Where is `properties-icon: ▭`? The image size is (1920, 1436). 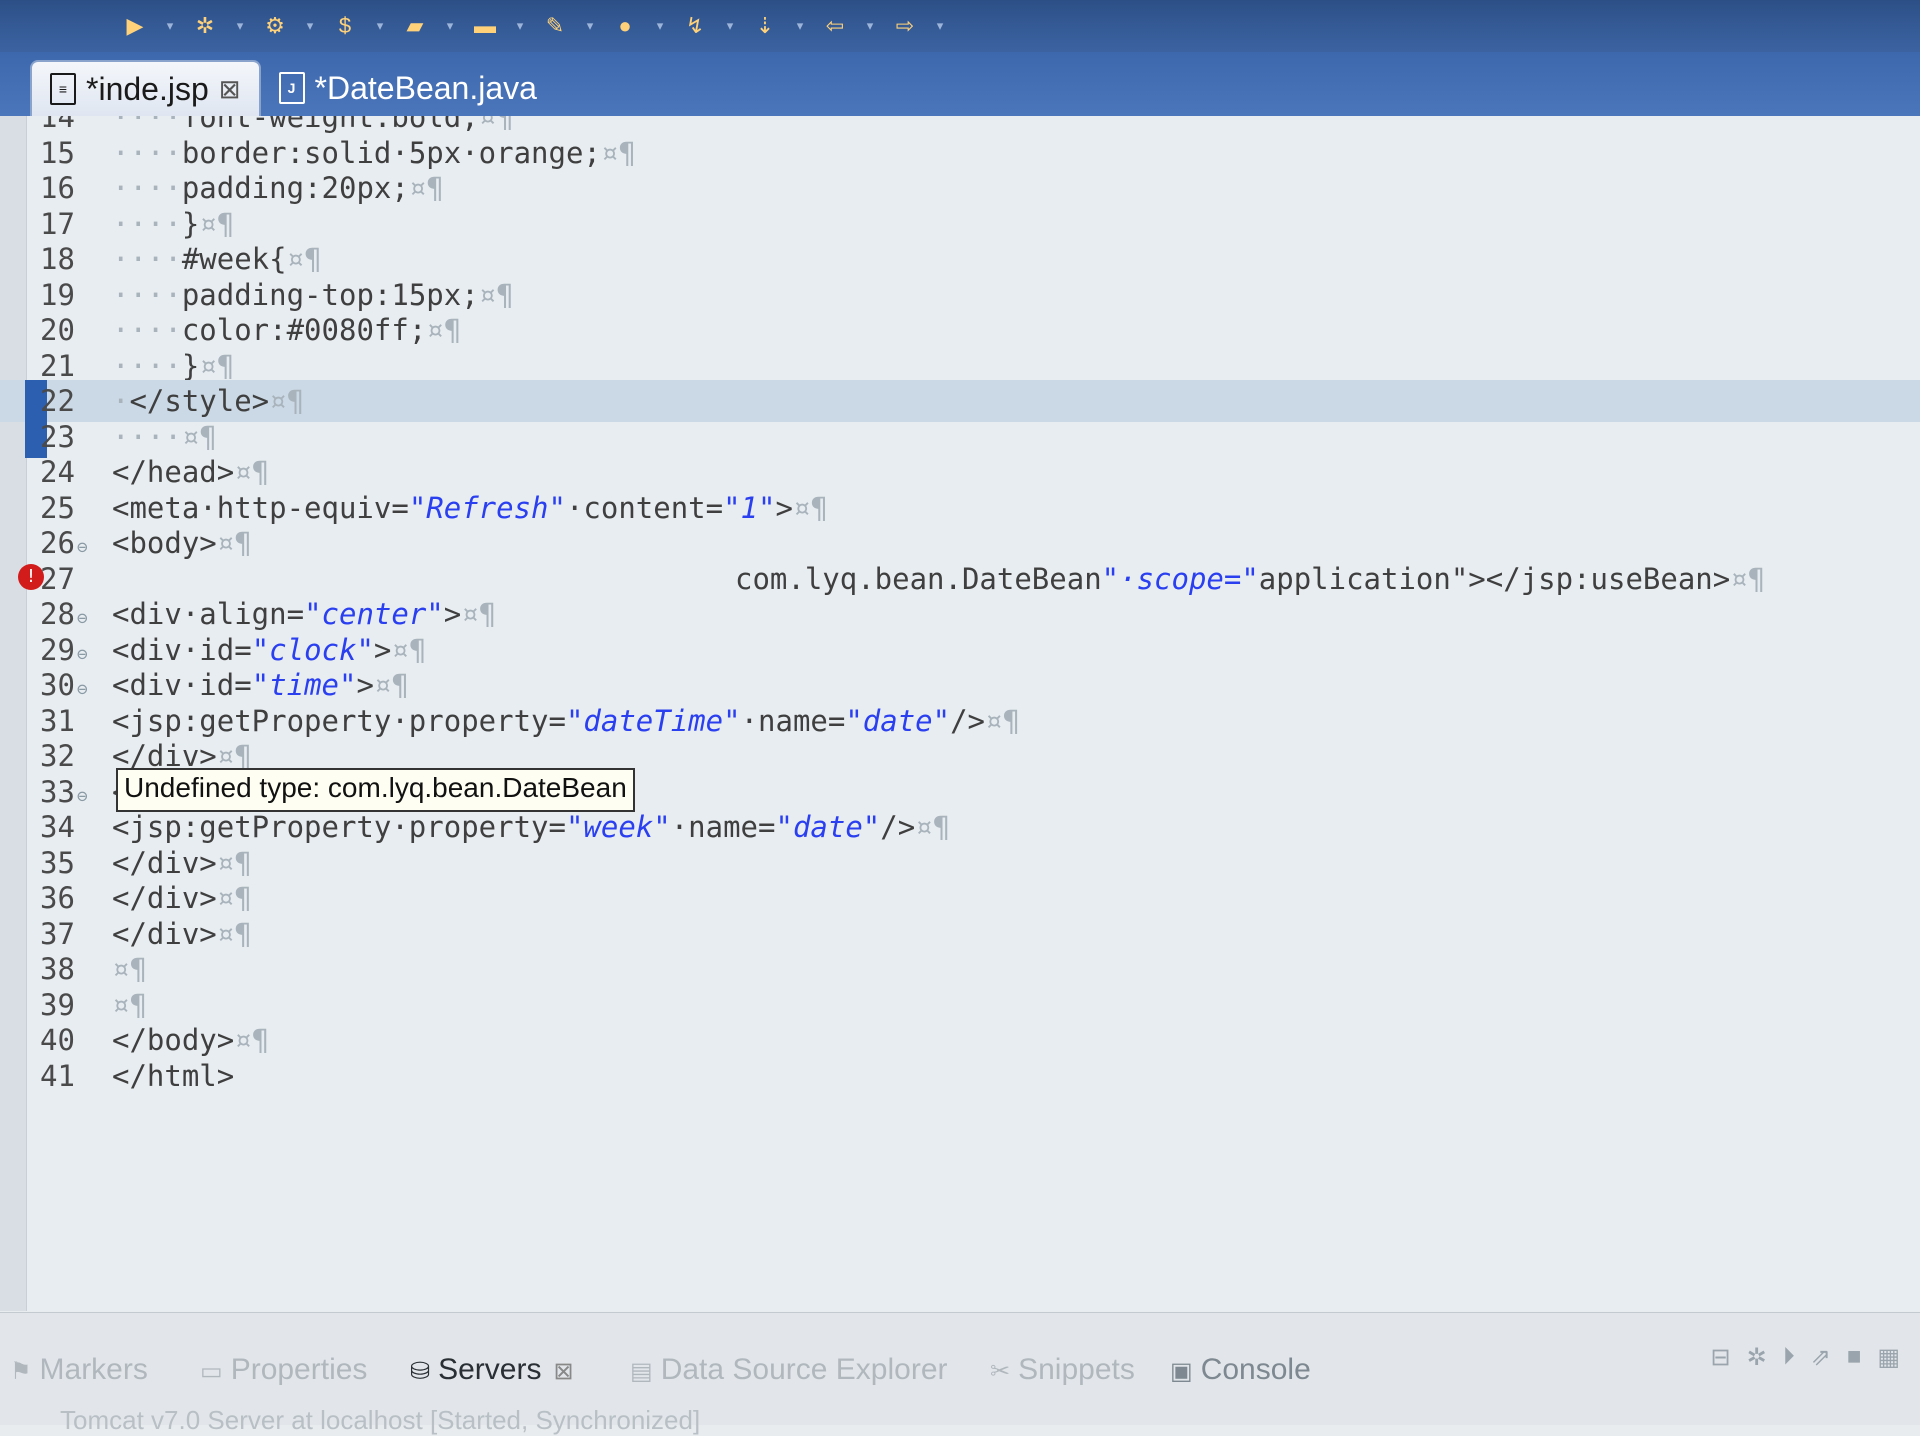 properties-icon: ▭ is located at coordinates (211, 1371).